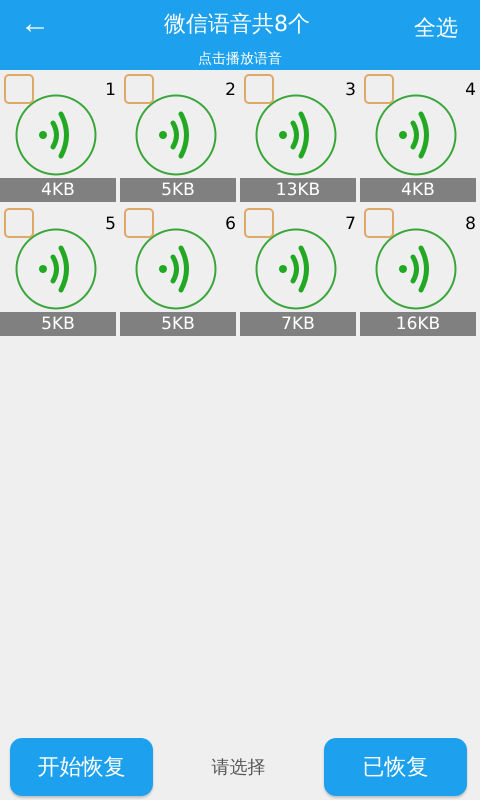  What do you see at coordinates (230, 90) in the screenshot?
I see `voice-number: 2` at bounding box center [230, 90].